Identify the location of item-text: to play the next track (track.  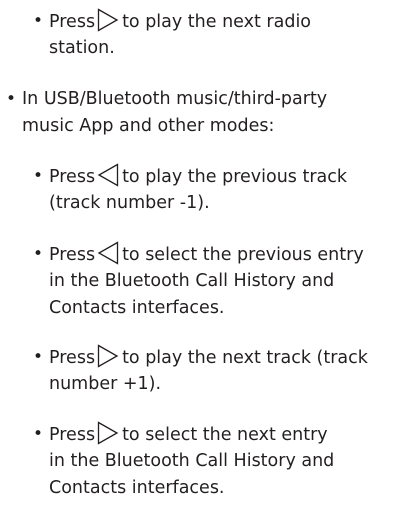
(245, 358).